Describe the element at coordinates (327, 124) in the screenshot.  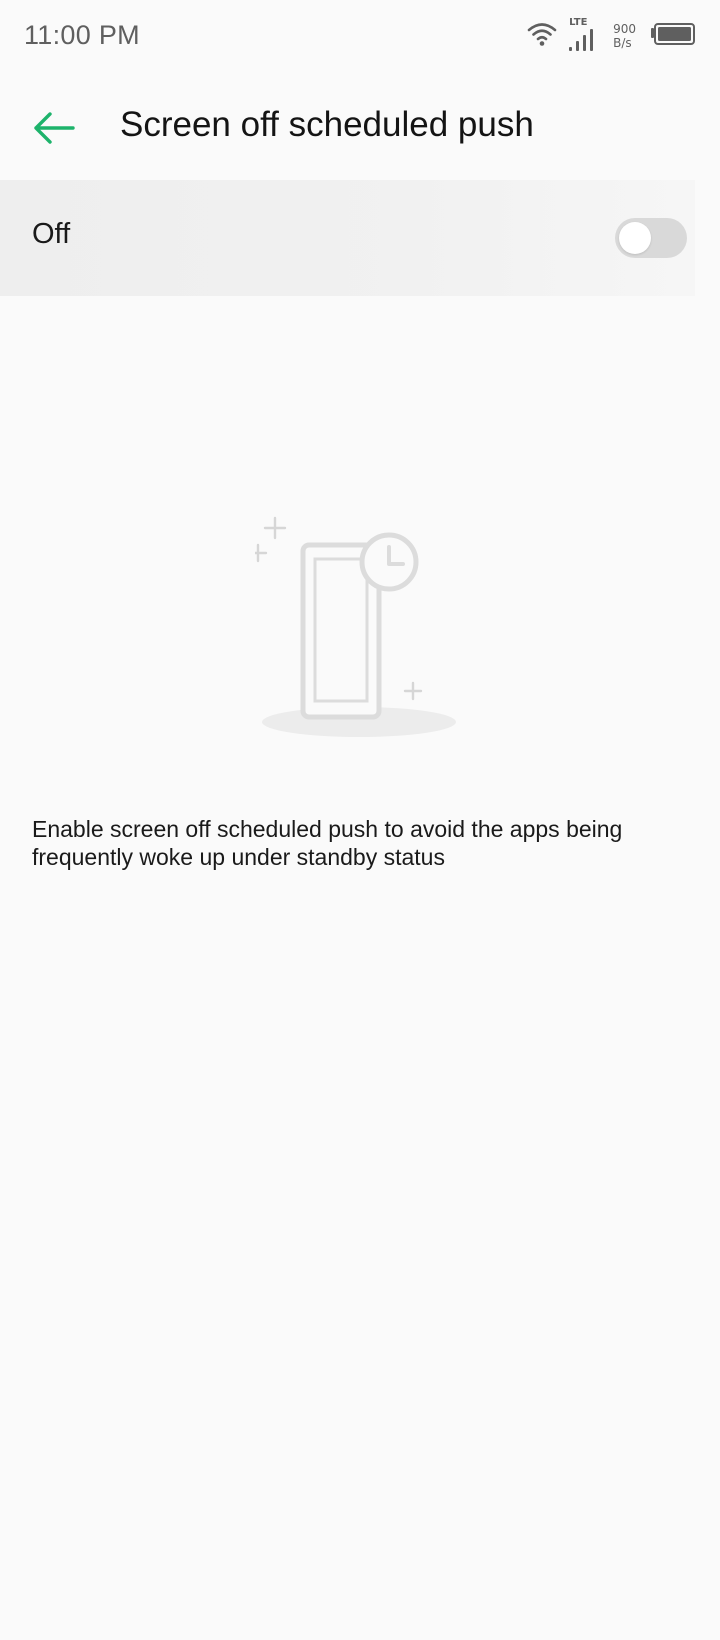
I see `page-title: Screen off scheduled push` at that location.